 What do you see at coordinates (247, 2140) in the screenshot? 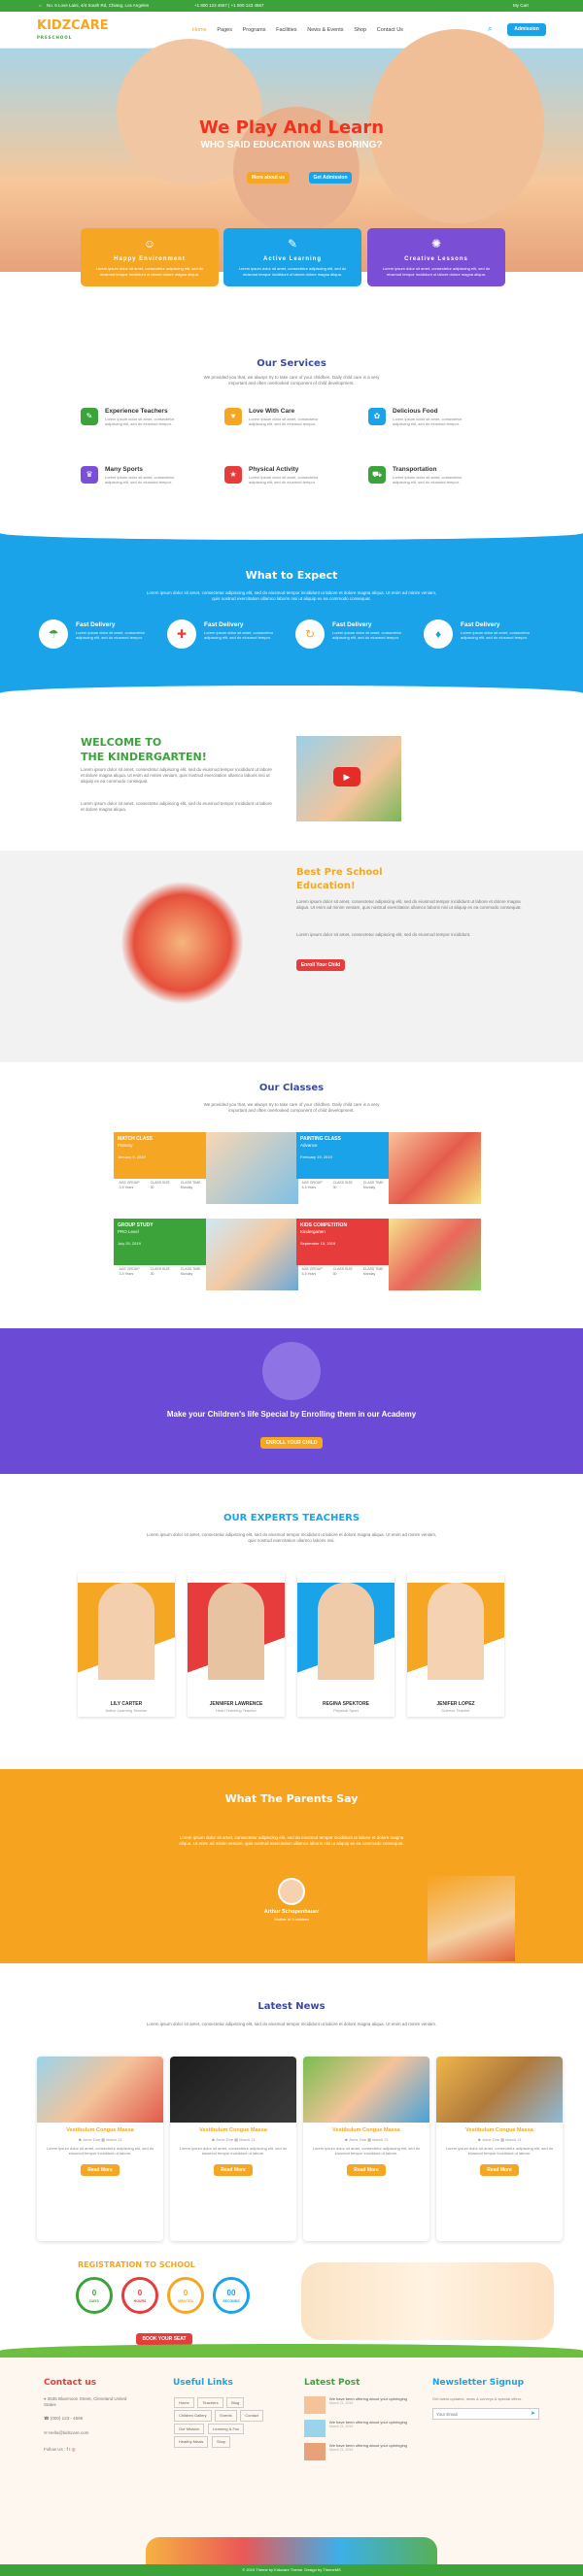
I see `news-date: March 21` at bounding box center [247, 2140].